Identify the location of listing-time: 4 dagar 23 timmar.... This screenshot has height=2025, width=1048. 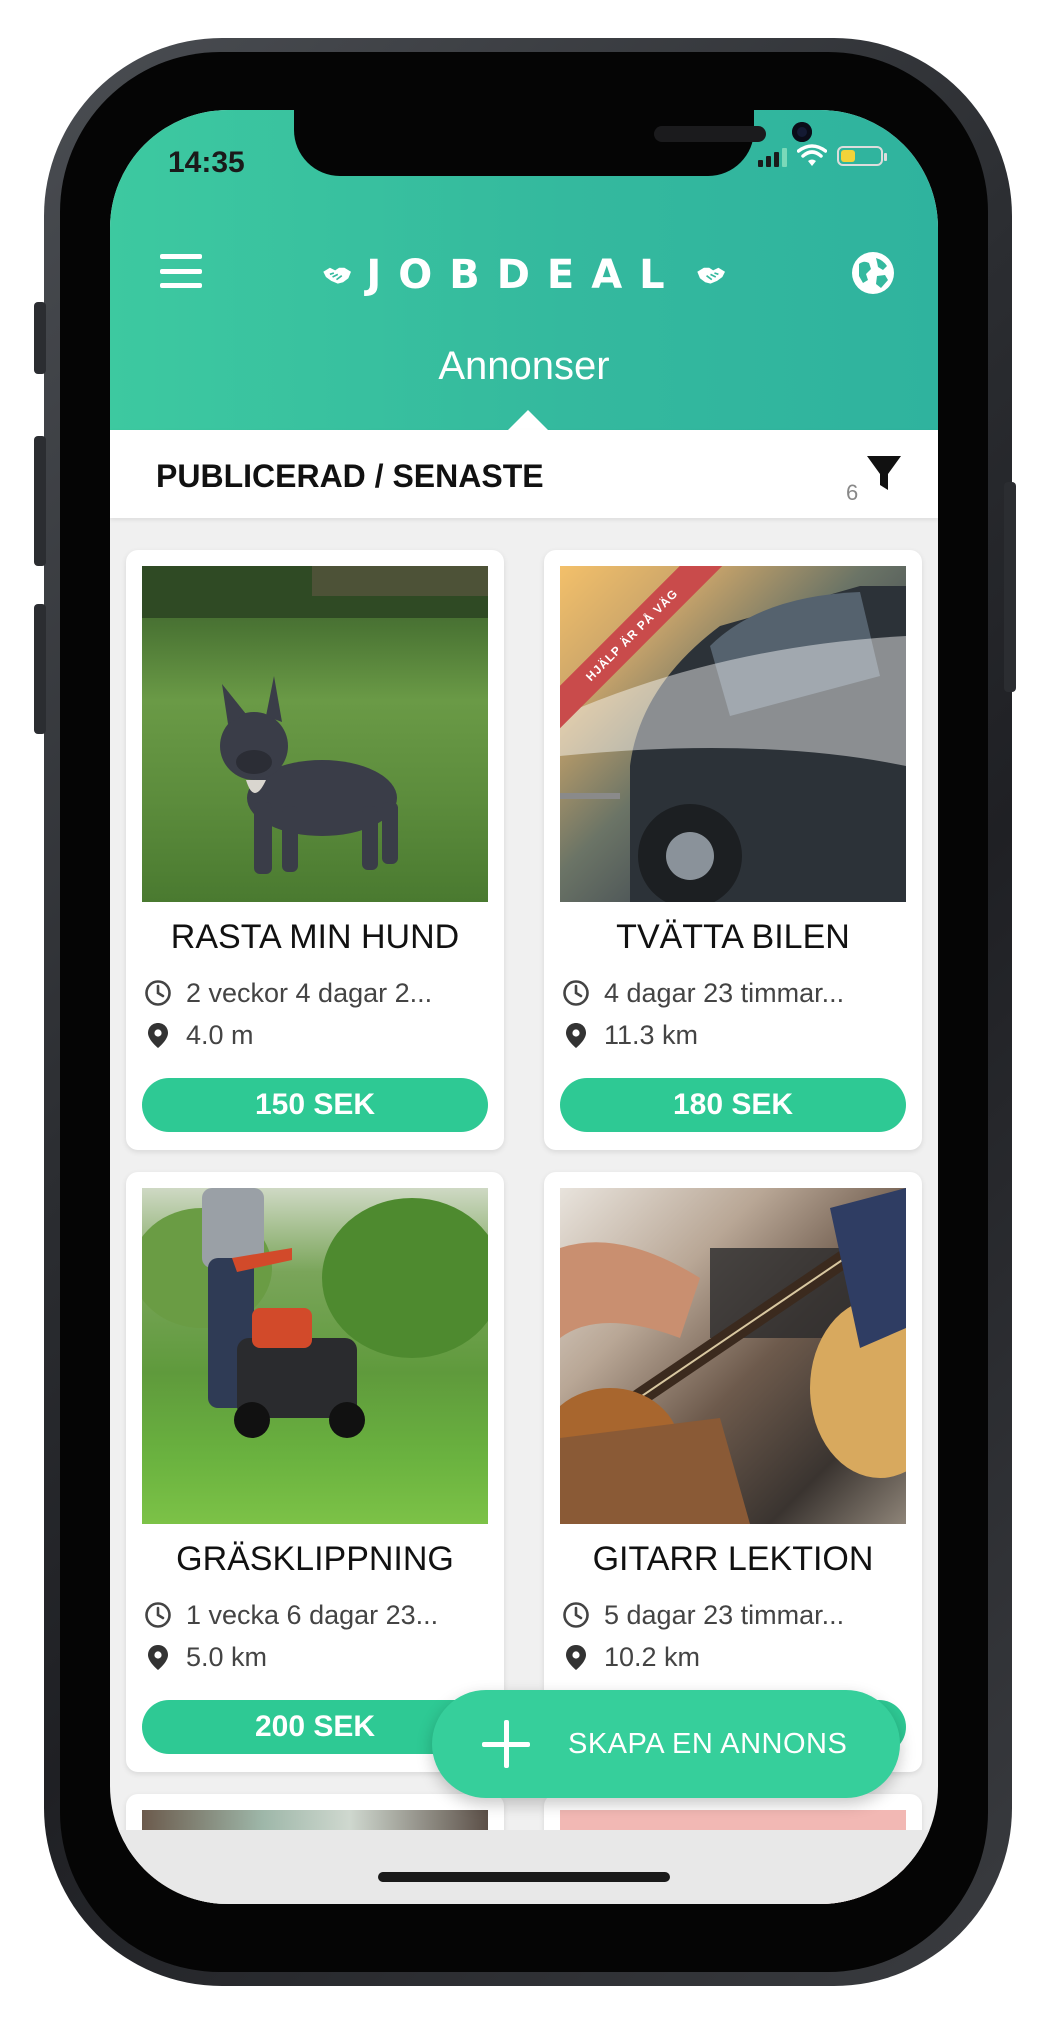
(724, 992).